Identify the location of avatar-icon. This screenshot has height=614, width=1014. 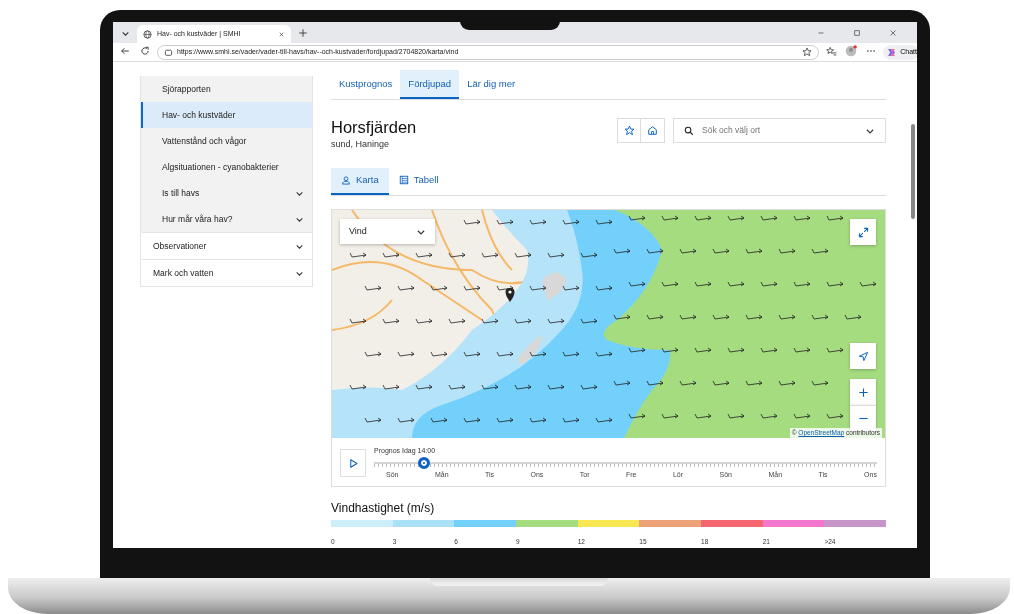
(851, 51).